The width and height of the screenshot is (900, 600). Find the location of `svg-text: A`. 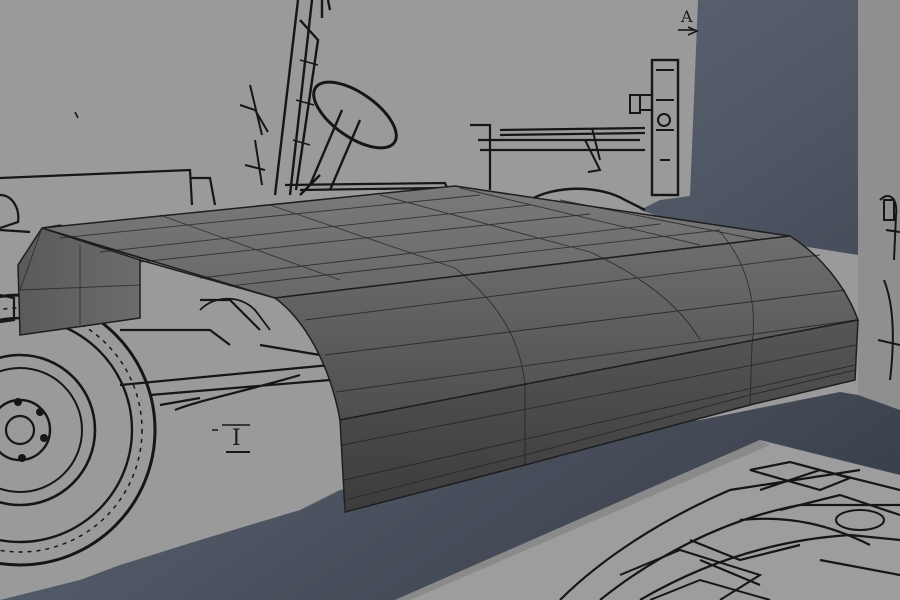

svg-text: A is located at coordinates (686, 16).